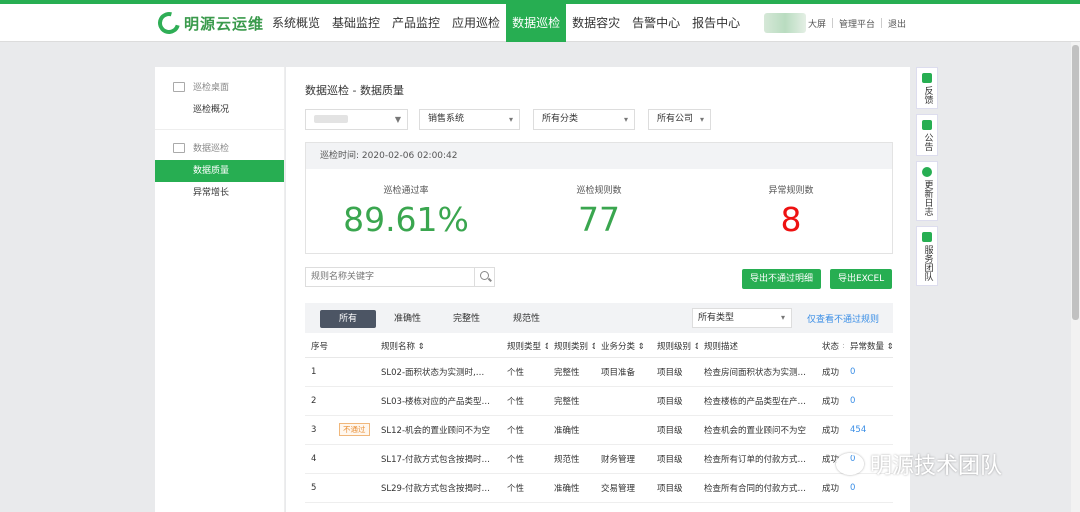 The width and height of the screenshot is (1080, 512). Describe the element at coordinates (716, 23) in the screenshot. I see `nav-item-report-center: 报告中心` at that location.